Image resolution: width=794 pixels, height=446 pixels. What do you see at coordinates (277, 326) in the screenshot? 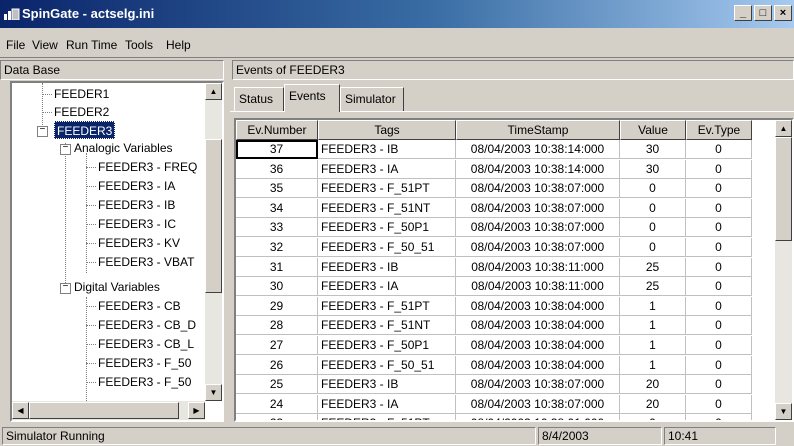
I see `cell-ev-number: 28` at bounding box center [277, 326].